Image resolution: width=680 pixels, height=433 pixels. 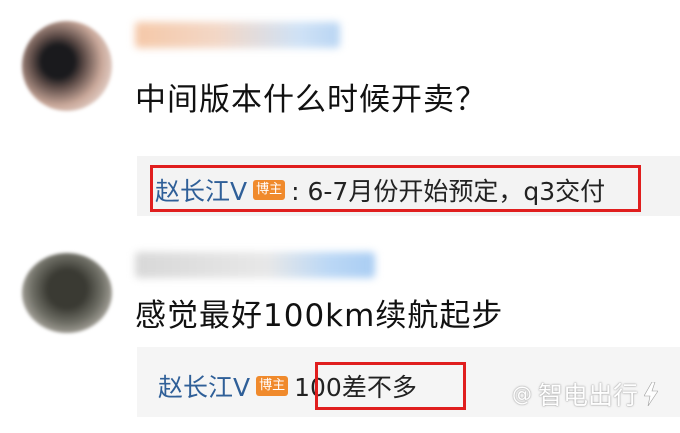 What do you see at coordinates (204, 386) in the screenshot?
I see `reply-author-link: 赵长江V` at bounding box center [204, 386].